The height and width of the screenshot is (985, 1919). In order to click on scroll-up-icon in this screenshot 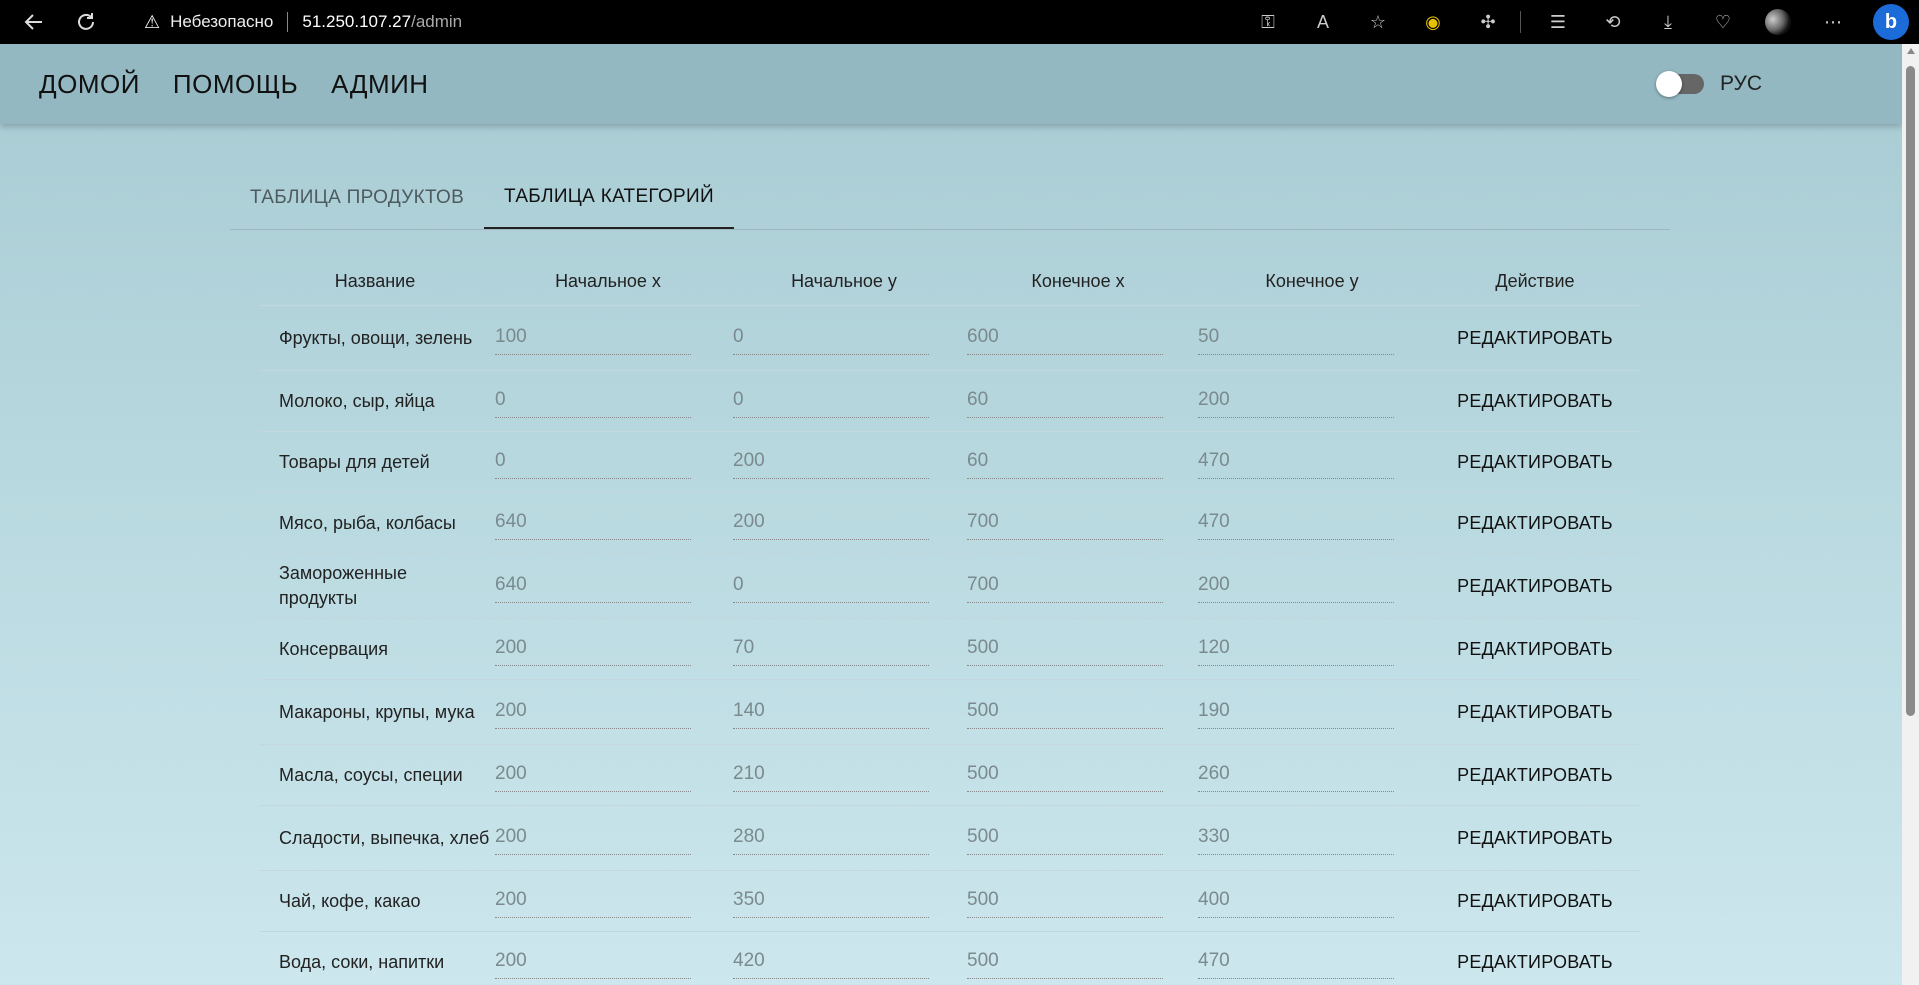, I will do `click(1911, 51)`.